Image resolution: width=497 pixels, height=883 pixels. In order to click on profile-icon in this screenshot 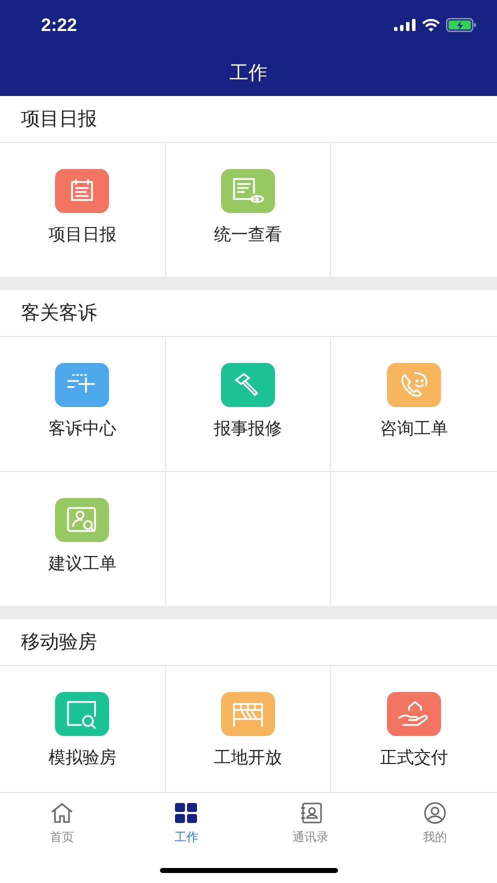, I will do `click(434, 813)`.